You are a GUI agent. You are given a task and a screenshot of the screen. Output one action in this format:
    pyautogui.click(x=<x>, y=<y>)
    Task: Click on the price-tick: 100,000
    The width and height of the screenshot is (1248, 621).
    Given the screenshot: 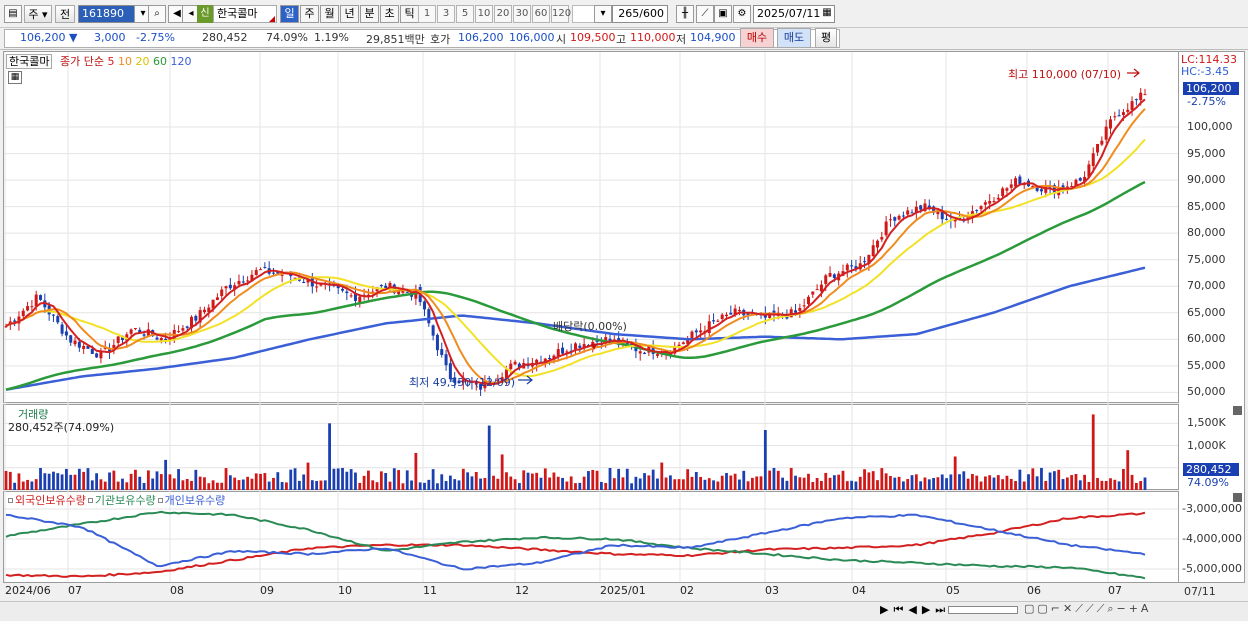 What is the action you would take?
    pyautogui.click(x=1210, y=127)
    